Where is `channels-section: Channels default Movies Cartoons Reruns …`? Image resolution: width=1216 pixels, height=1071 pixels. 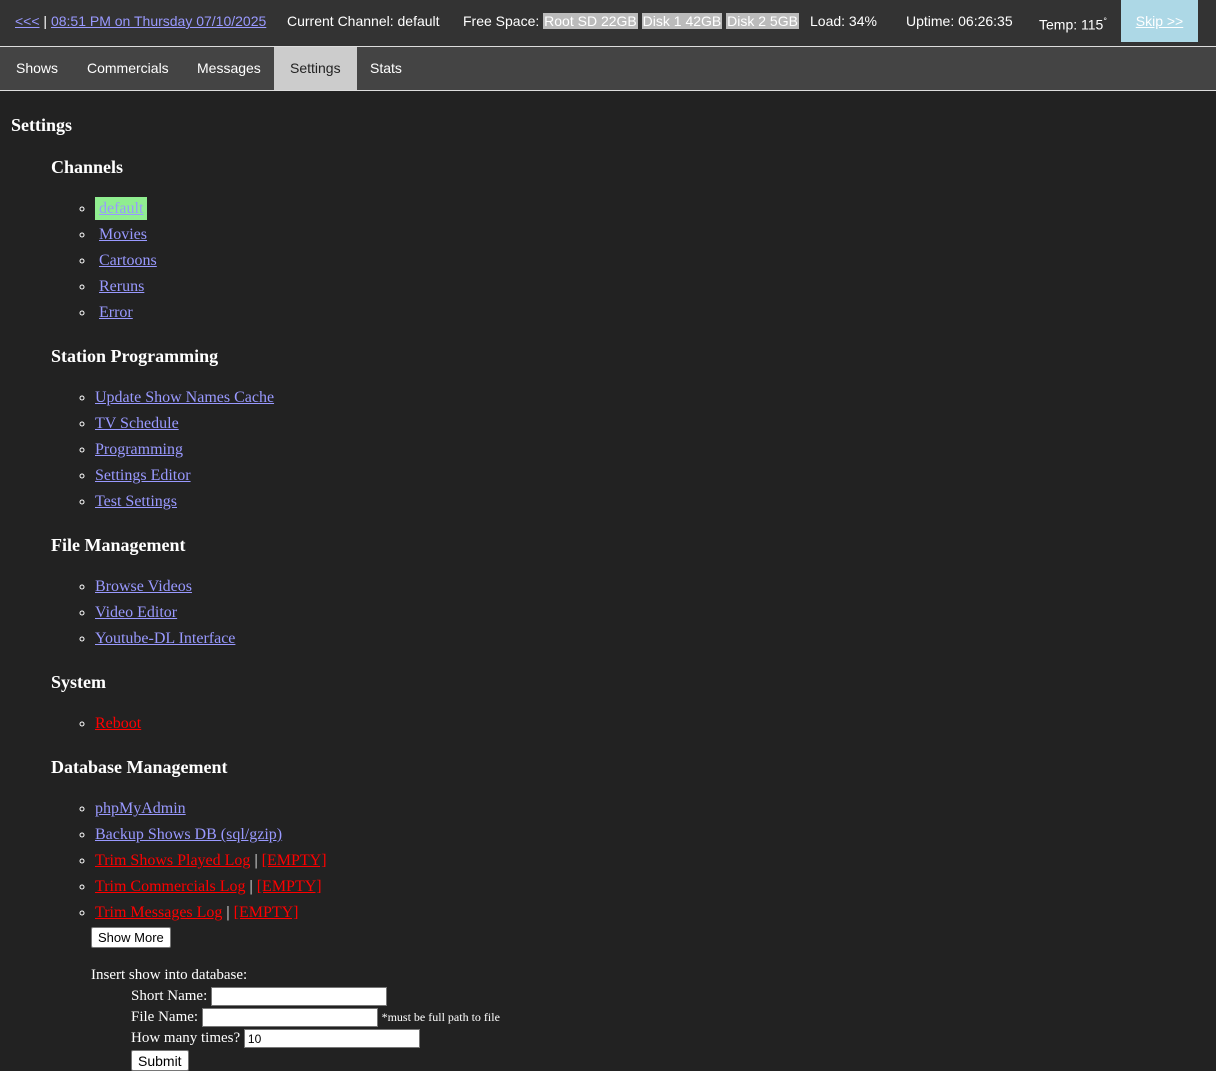
channels-section: Channels default Movies Cartoons Reruns … is located at coordinates (626, 241).